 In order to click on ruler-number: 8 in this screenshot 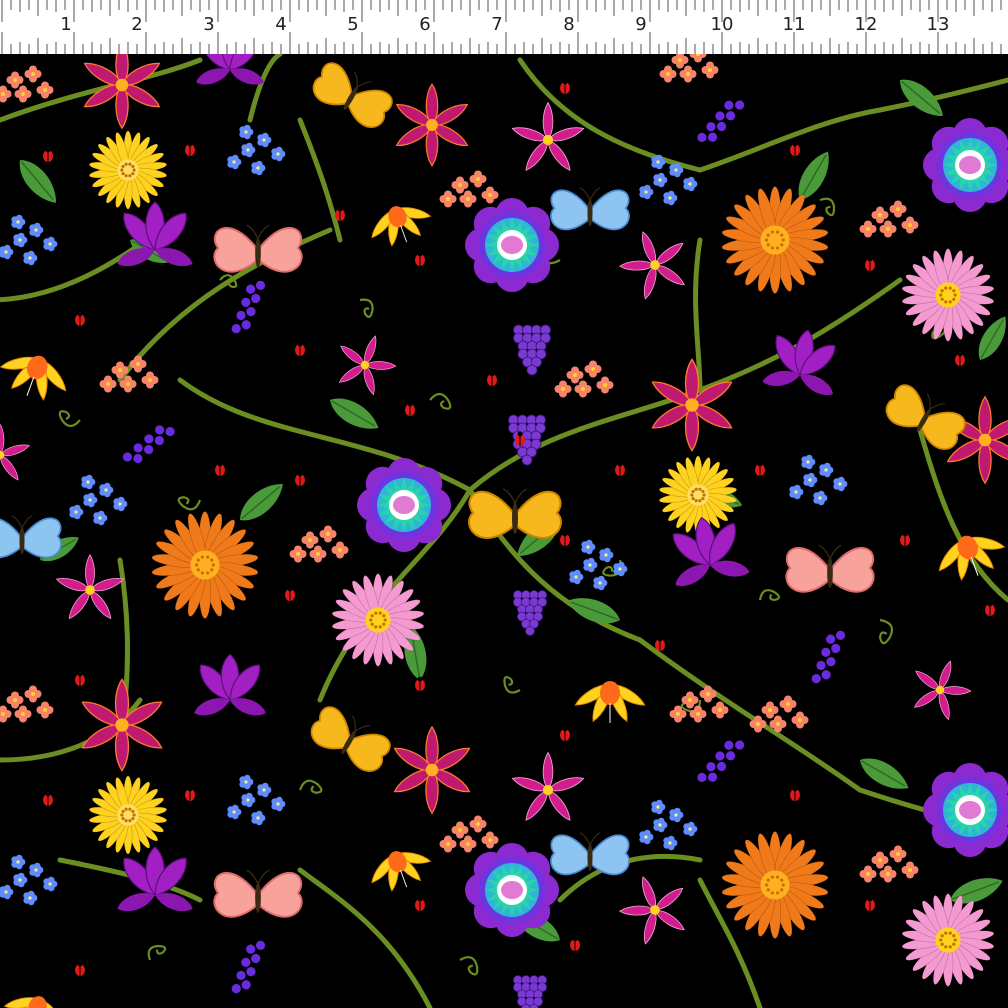, I will do `click(569, 24)`.